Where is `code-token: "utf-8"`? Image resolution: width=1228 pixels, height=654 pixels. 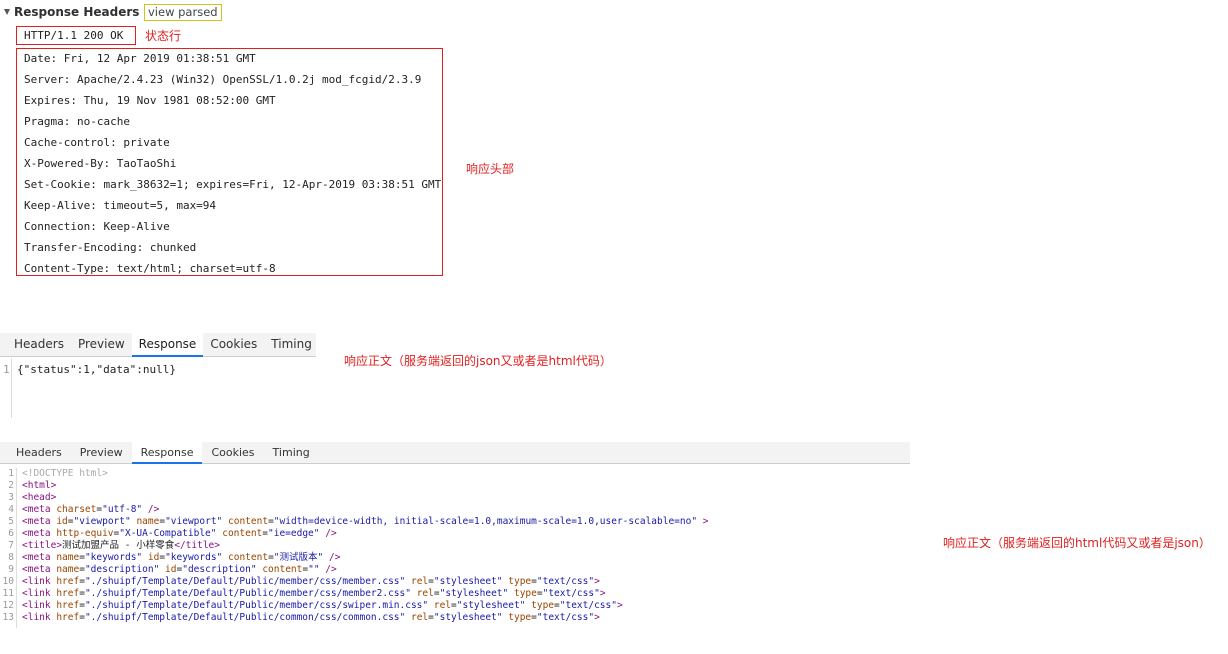
code-token: "utf-8" is located at coordinates (122, 509).